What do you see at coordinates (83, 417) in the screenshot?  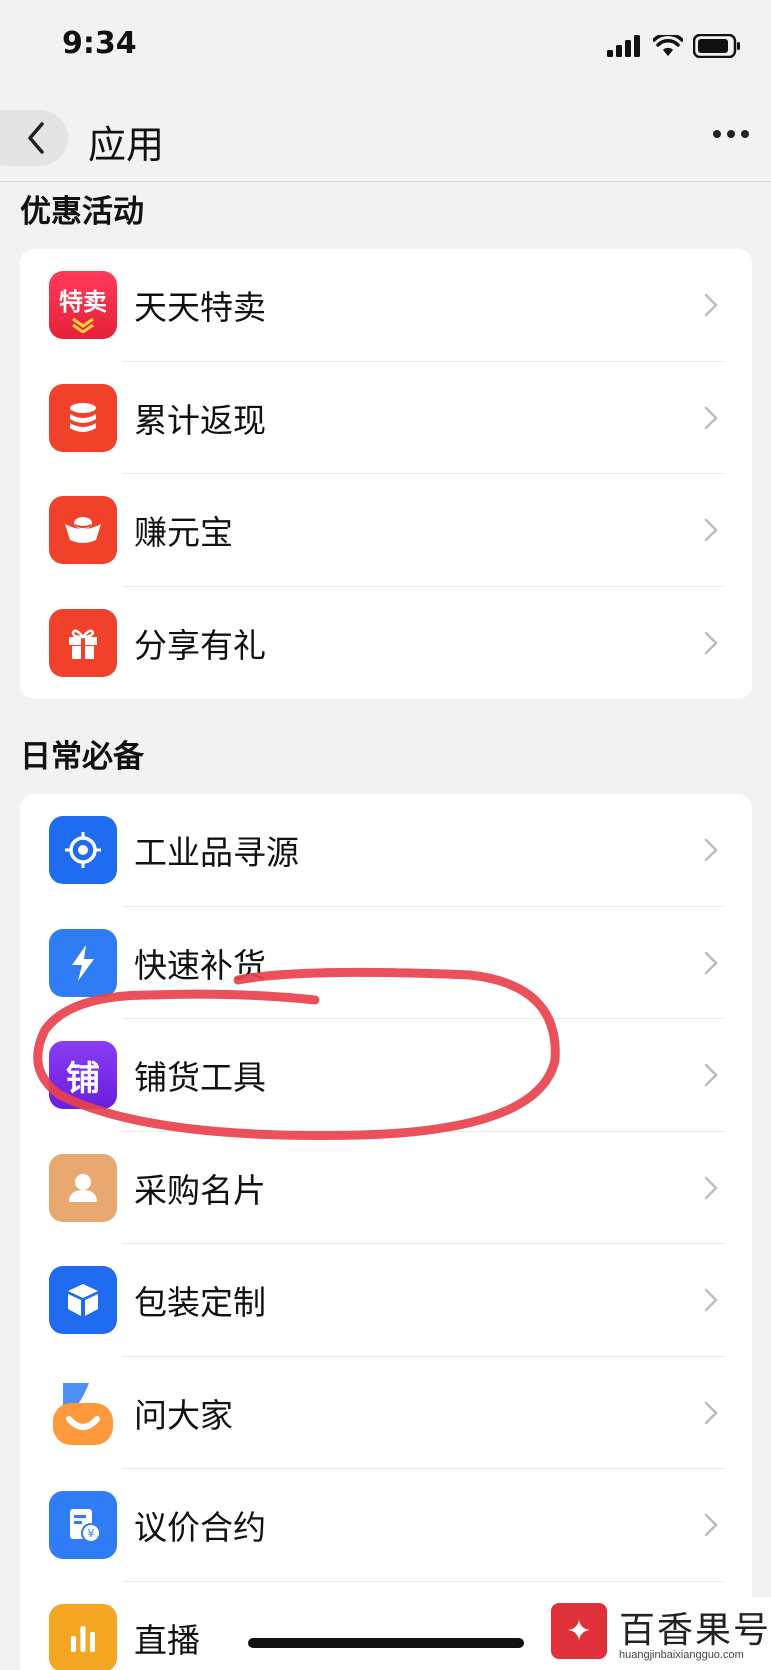 I see `coin-stack-icon` at bounding box center [83, 417].